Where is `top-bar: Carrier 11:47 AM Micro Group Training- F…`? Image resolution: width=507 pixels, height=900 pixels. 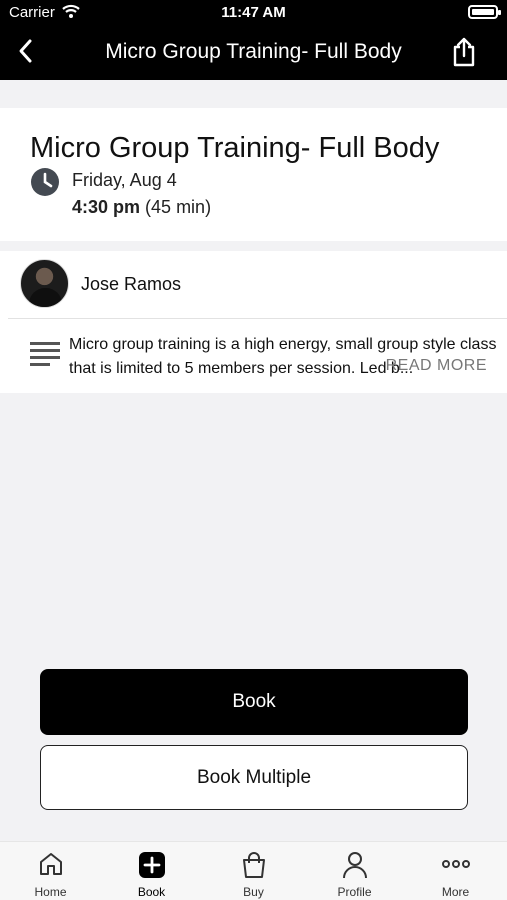
top-bar: Carrier 11:47 AM Micro Group Training- F… is located at coordinates (253, 40).